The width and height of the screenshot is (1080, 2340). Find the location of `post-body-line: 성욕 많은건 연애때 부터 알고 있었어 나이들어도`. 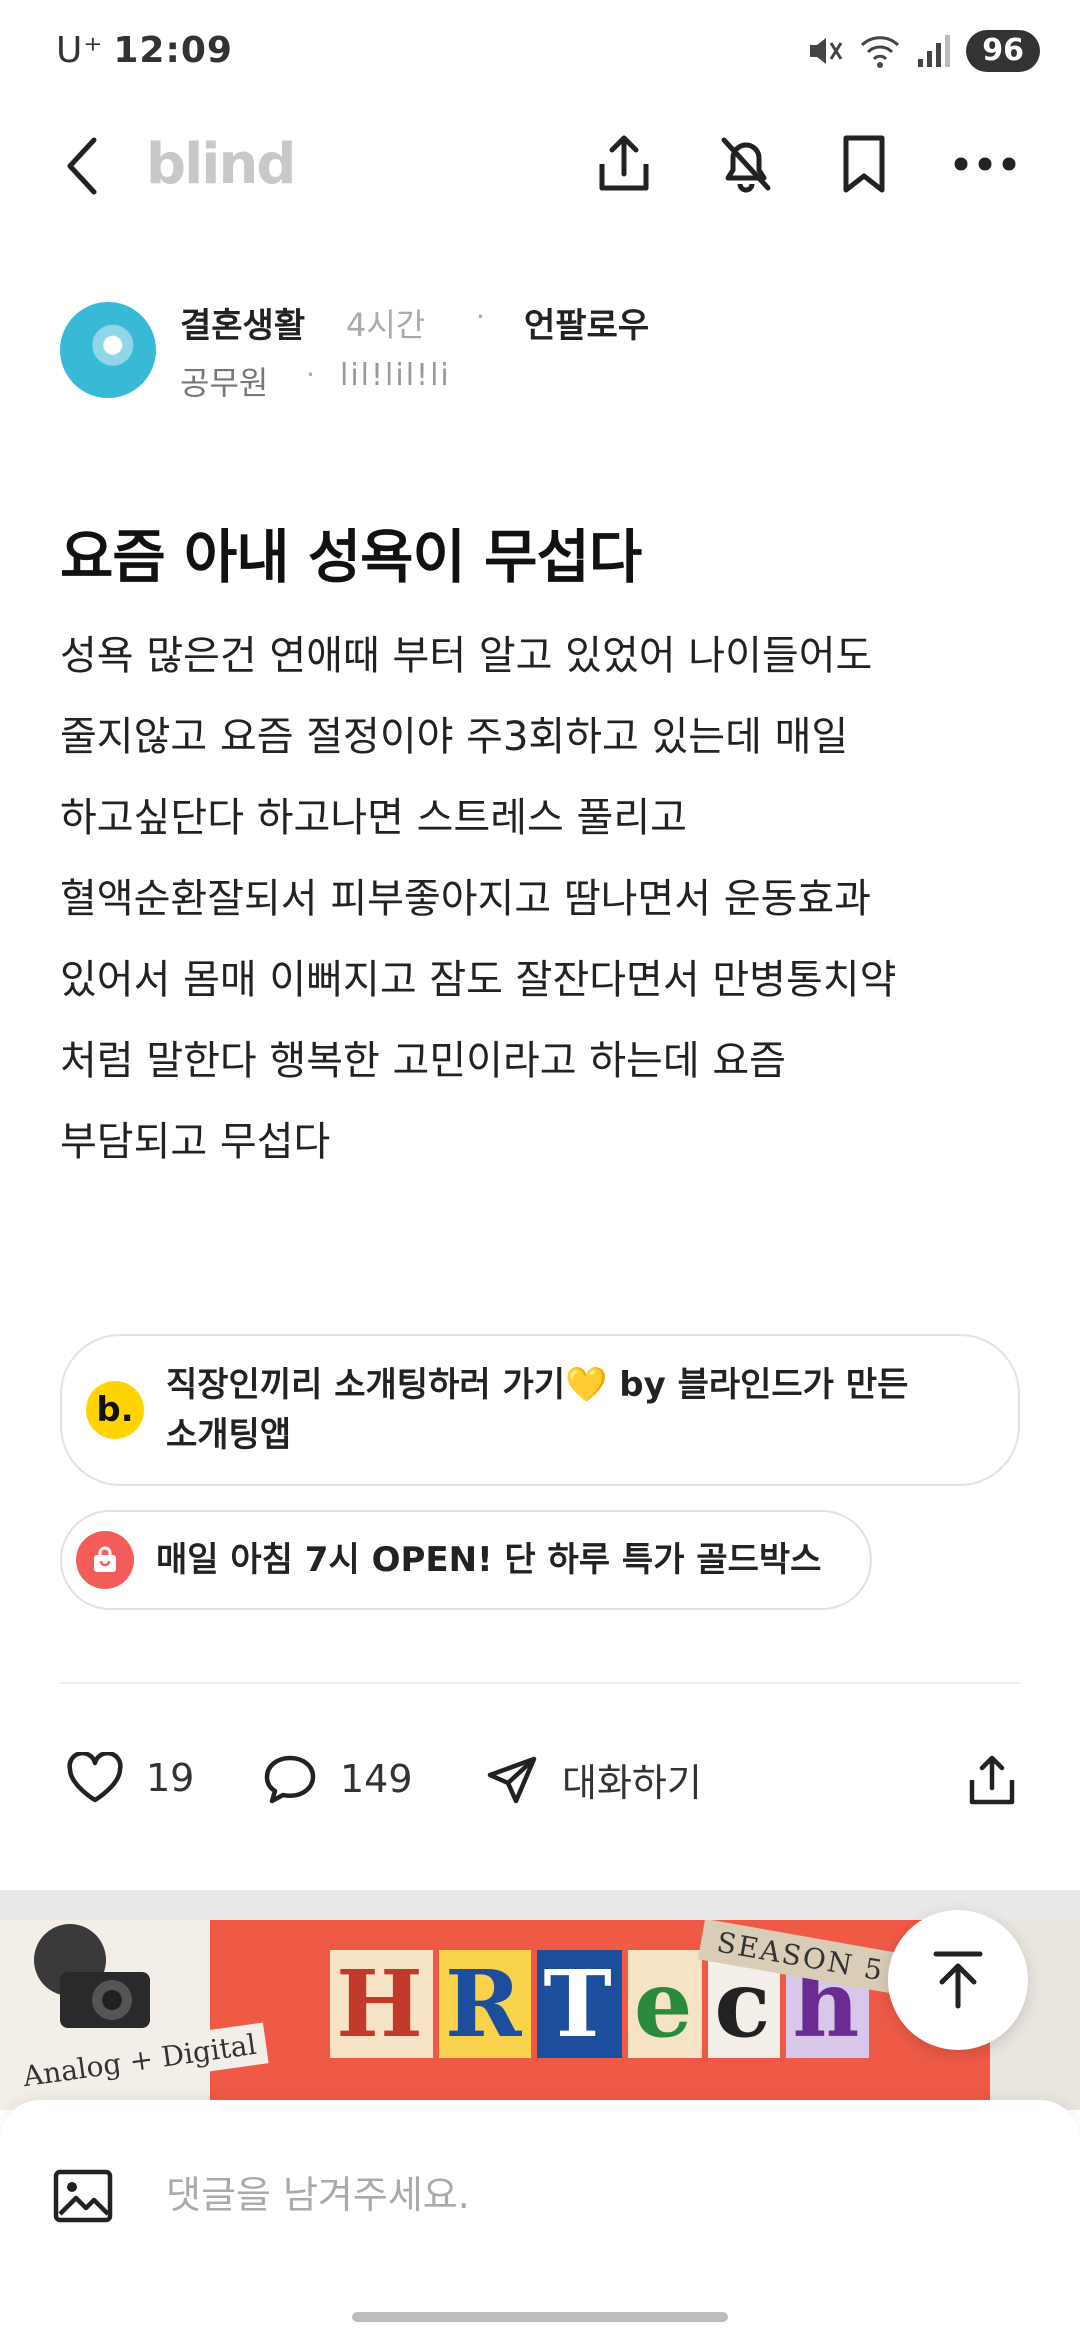

post-body-line: 성욕 많은건 연애때 부터 알고 있었어 나이들어도 is located at coordinates (466, 656).